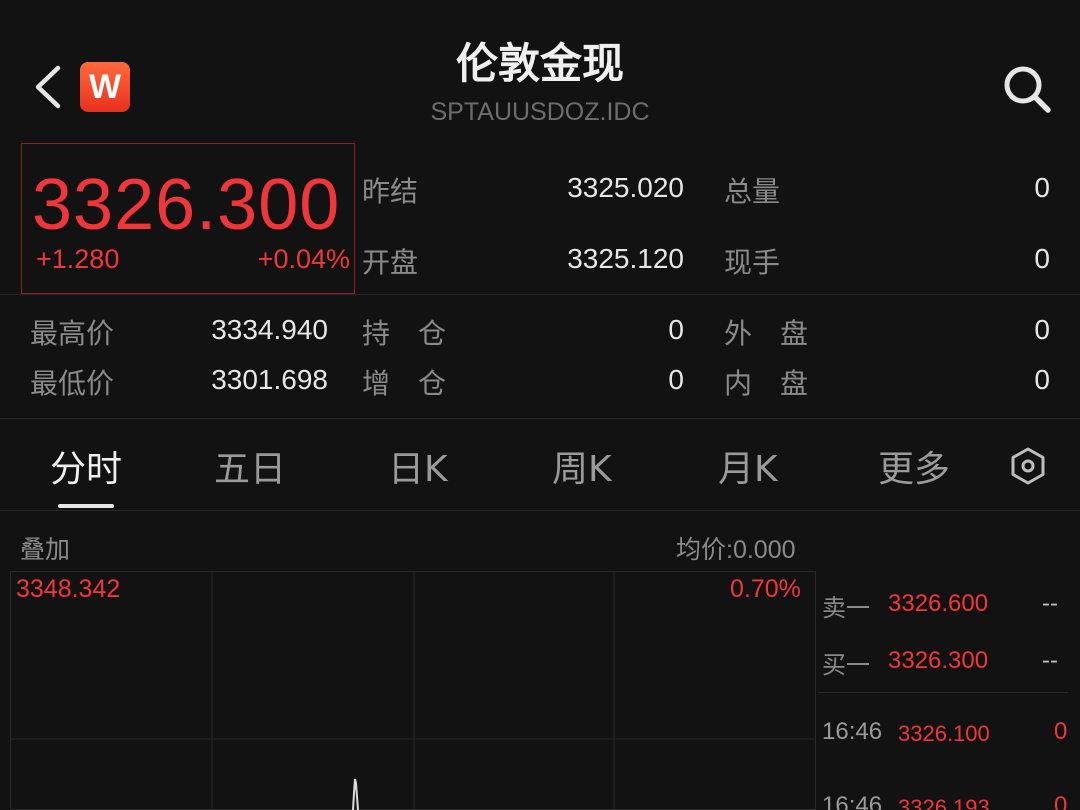  I want to click on tick-price: 3326.100, so click(944, 733).